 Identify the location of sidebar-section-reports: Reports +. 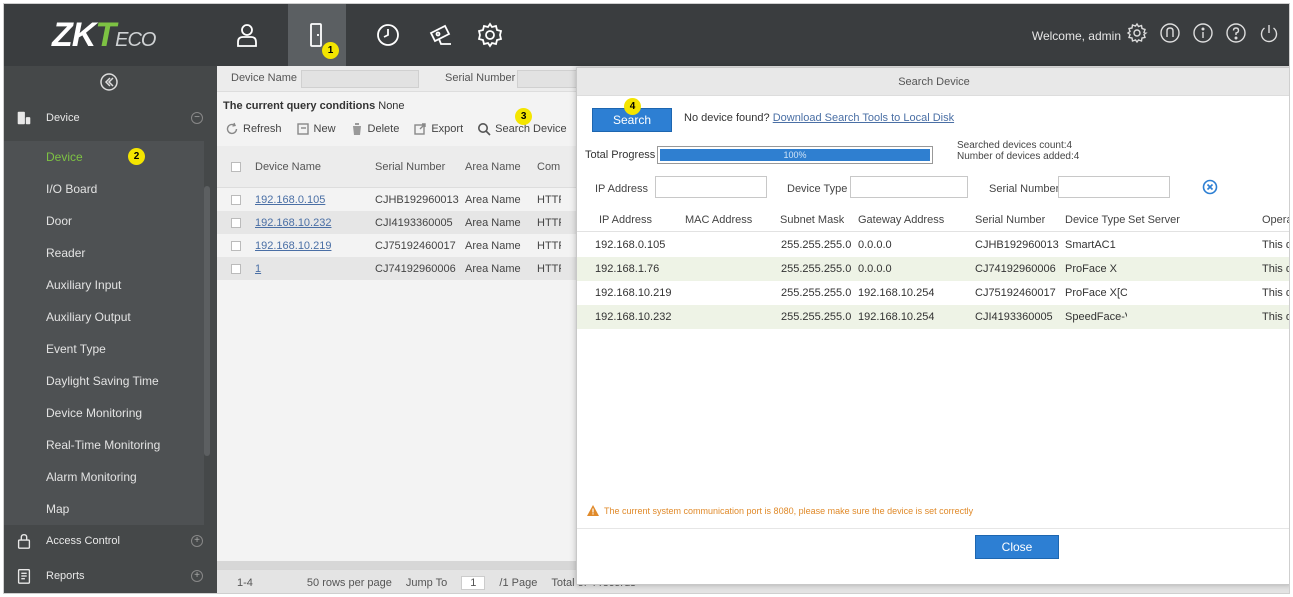
(110, 576).